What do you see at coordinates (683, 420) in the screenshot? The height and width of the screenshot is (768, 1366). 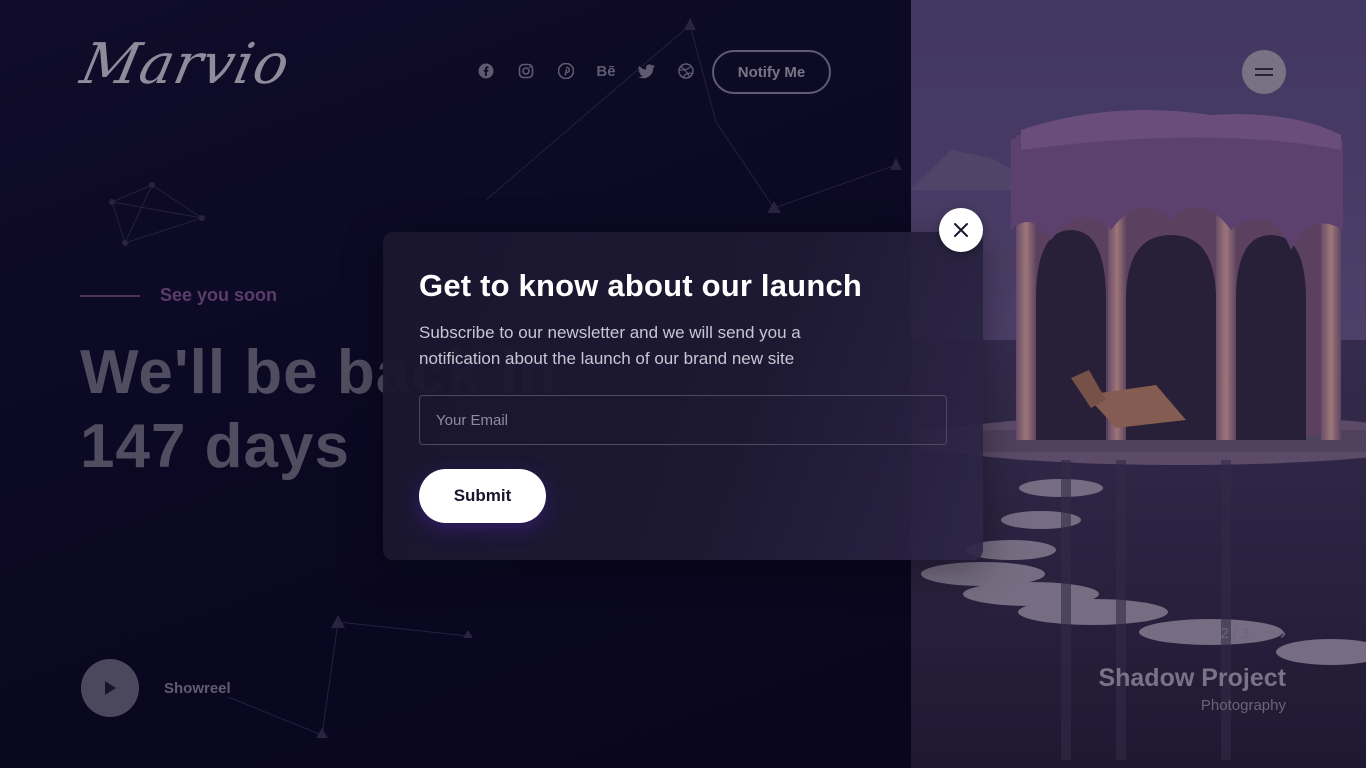 I see `email-input` at bounding box center [683, 420].